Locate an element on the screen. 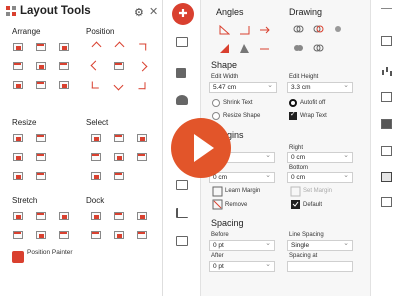  align-top-icon is located at coordinates (18, 66).